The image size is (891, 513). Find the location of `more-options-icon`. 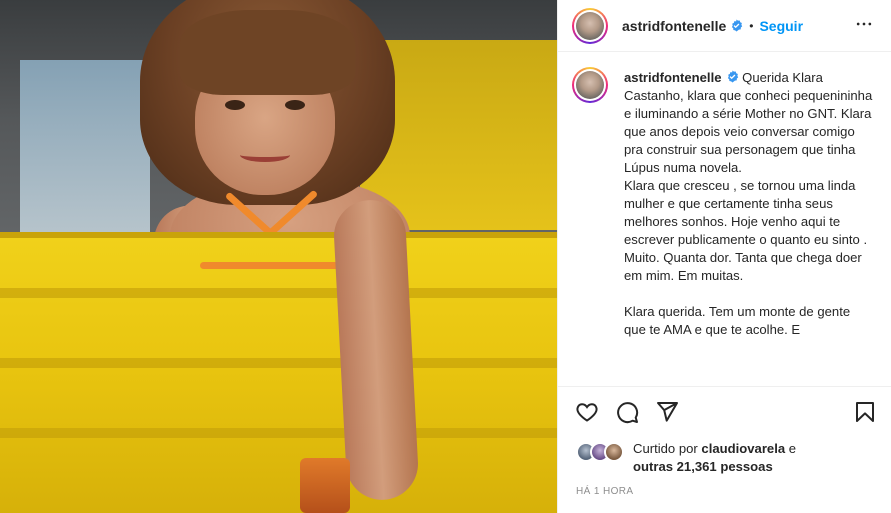

more-options-icon is located at coordinates (864, 24).